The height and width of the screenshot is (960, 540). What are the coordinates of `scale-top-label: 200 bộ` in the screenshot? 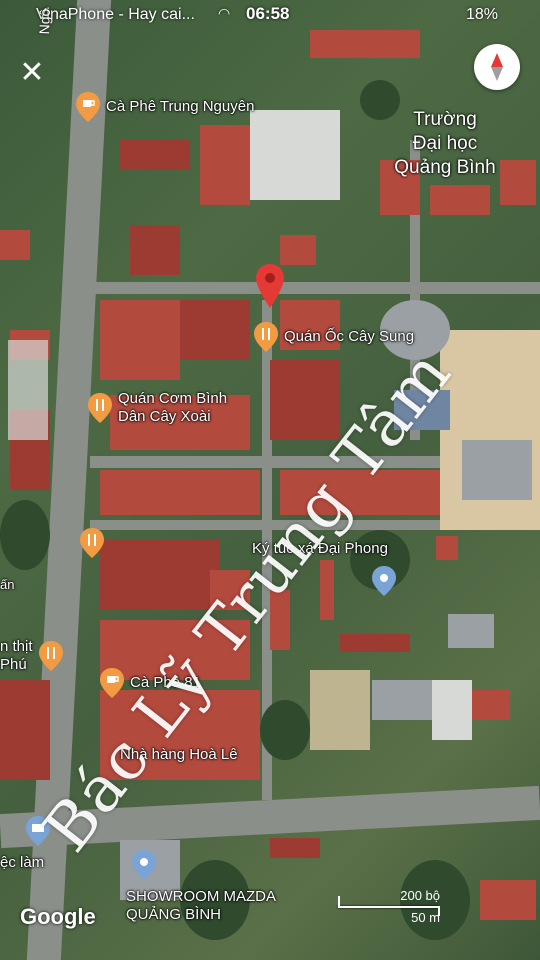 It's located at (420, 895).